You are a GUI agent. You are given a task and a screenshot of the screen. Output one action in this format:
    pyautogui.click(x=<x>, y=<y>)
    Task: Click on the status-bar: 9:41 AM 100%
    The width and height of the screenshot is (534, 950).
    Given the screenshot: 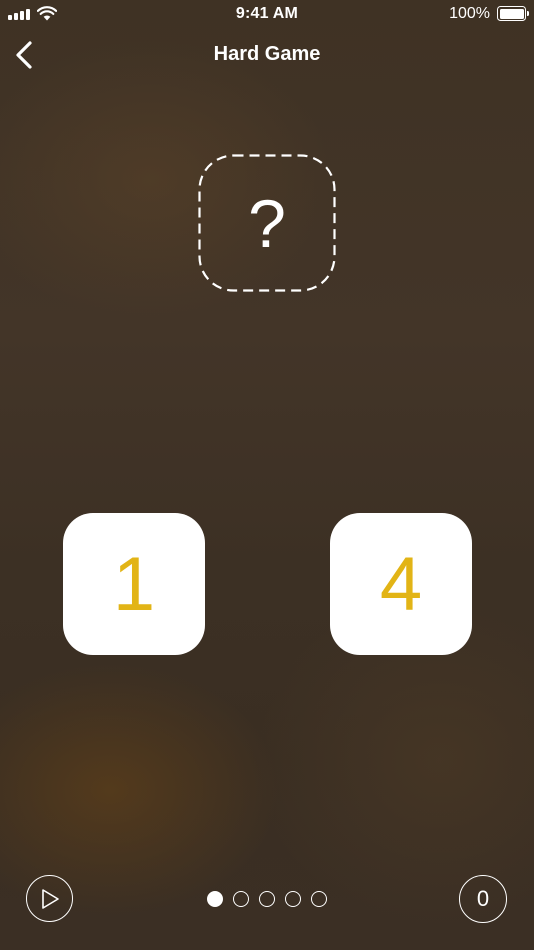 What is the action you would take?
    pyautogui.click(x=267, y=14)
    